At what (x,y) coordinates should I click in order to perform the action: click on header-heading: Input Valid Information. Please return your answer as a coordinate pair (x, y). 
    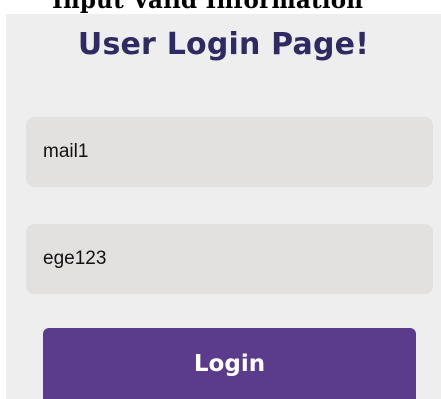
    Looking at the image, I should click on (208, 7).